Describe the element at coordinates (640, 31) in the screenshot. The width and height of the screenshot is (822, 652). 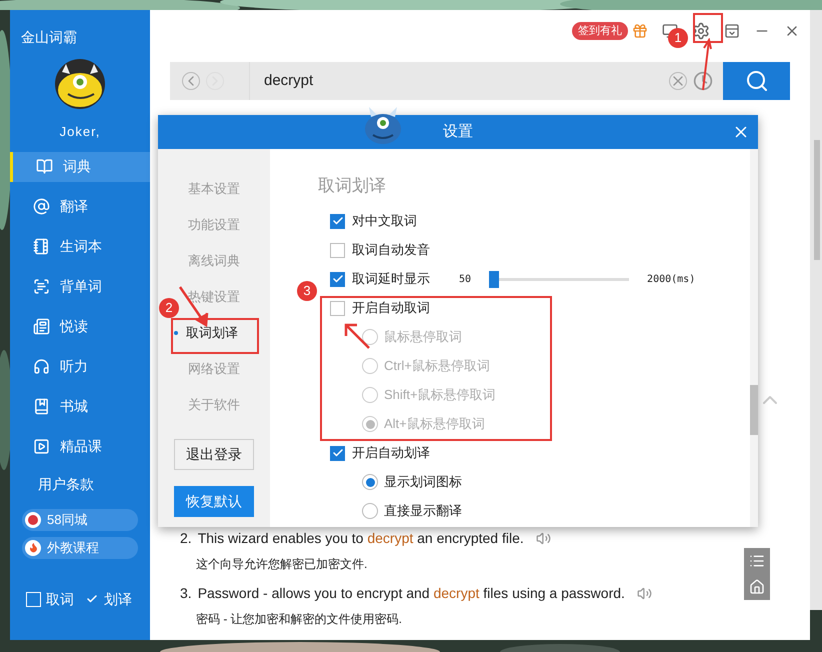
I see `gift-icon` at that location.